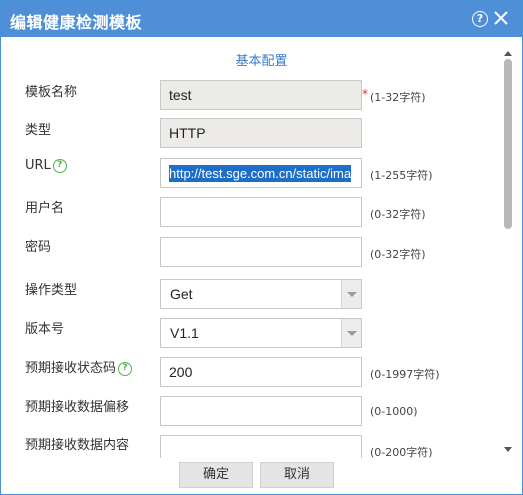 The height and width of the screenshot is (495, 523). Describe the element at coordinates (45, 329) in the screenshot. I see `version-label: 版本号` at that location.